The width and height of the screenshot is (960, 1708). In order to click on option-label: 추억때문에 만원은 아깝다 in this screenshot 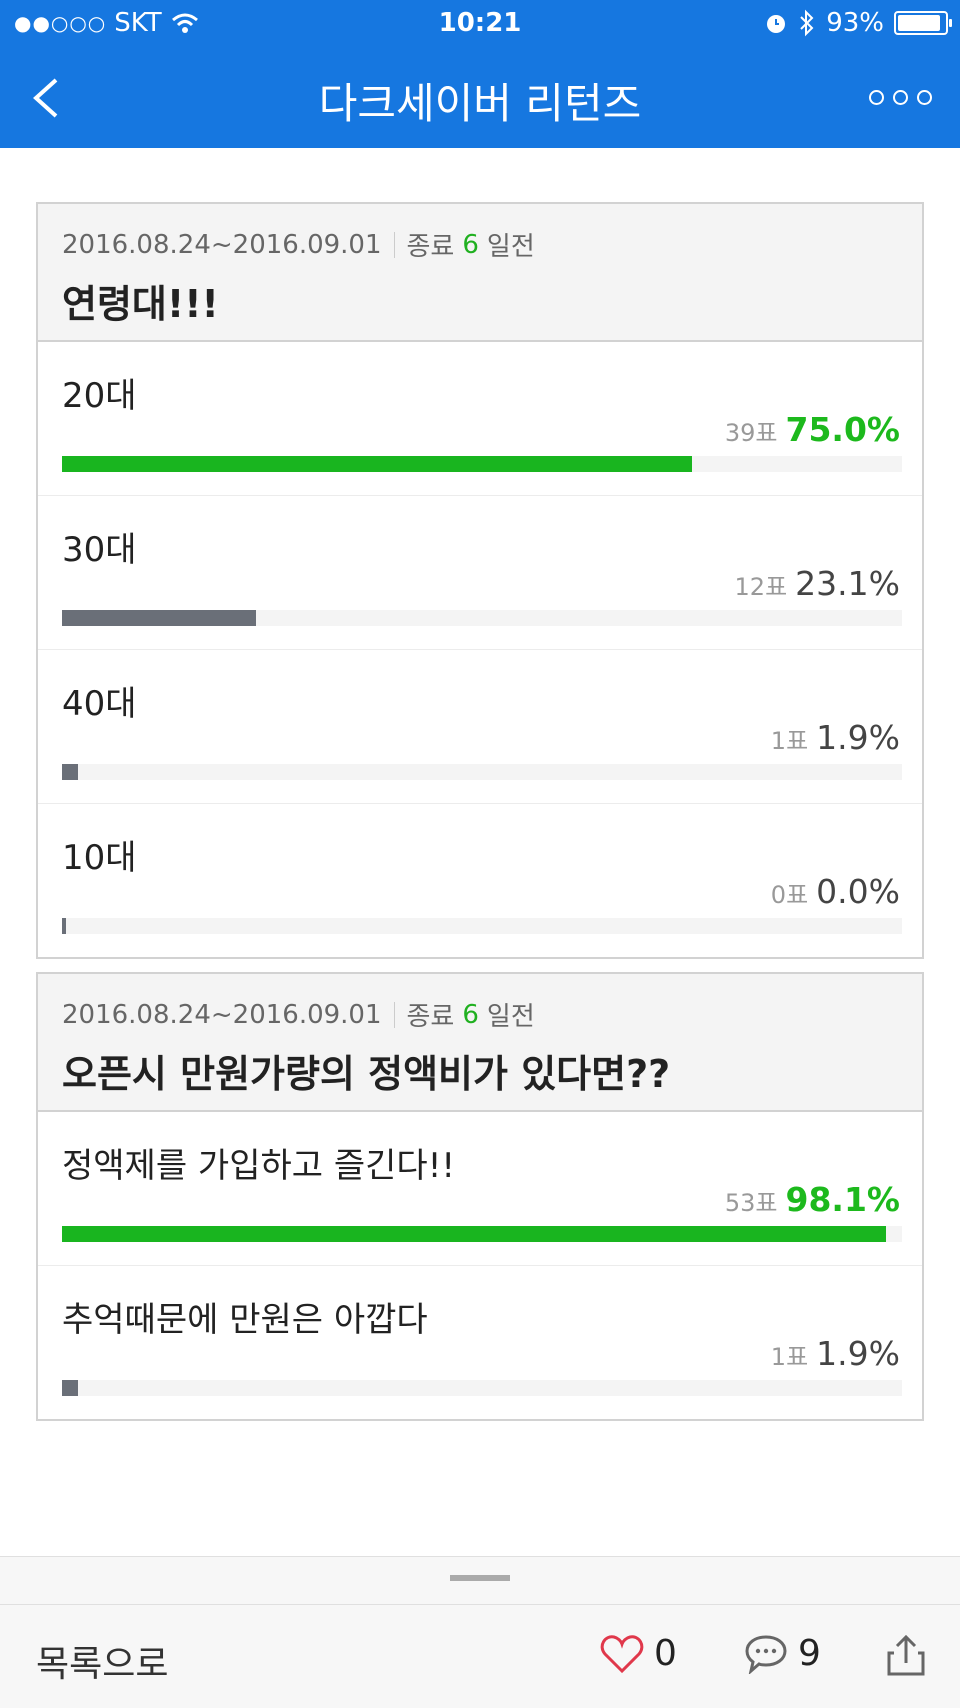, I will do `click(245, 1320)`.